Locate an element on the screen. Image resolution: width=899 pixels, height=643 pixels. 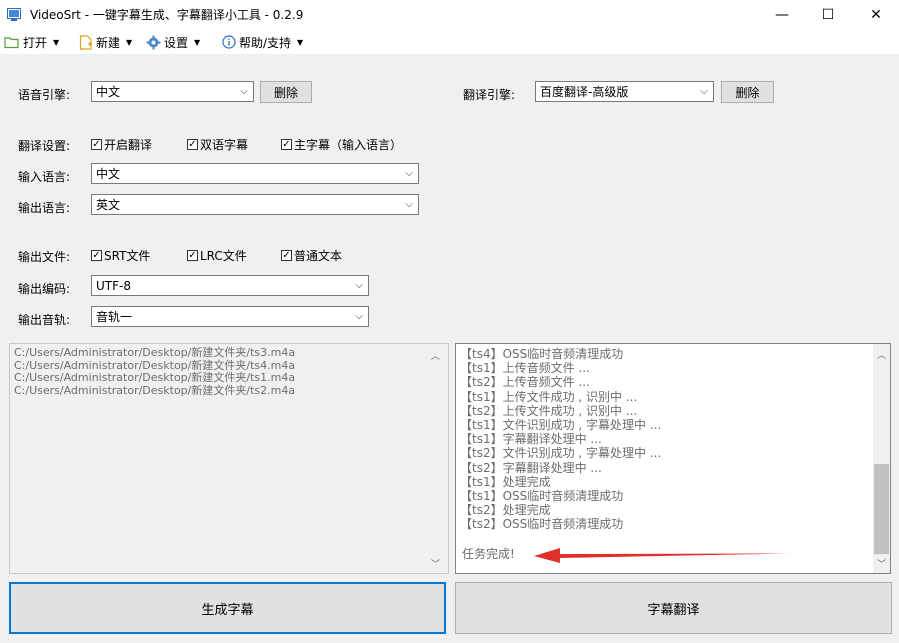
output-language-label: 输出语言: is located at coordinates (44, 208).